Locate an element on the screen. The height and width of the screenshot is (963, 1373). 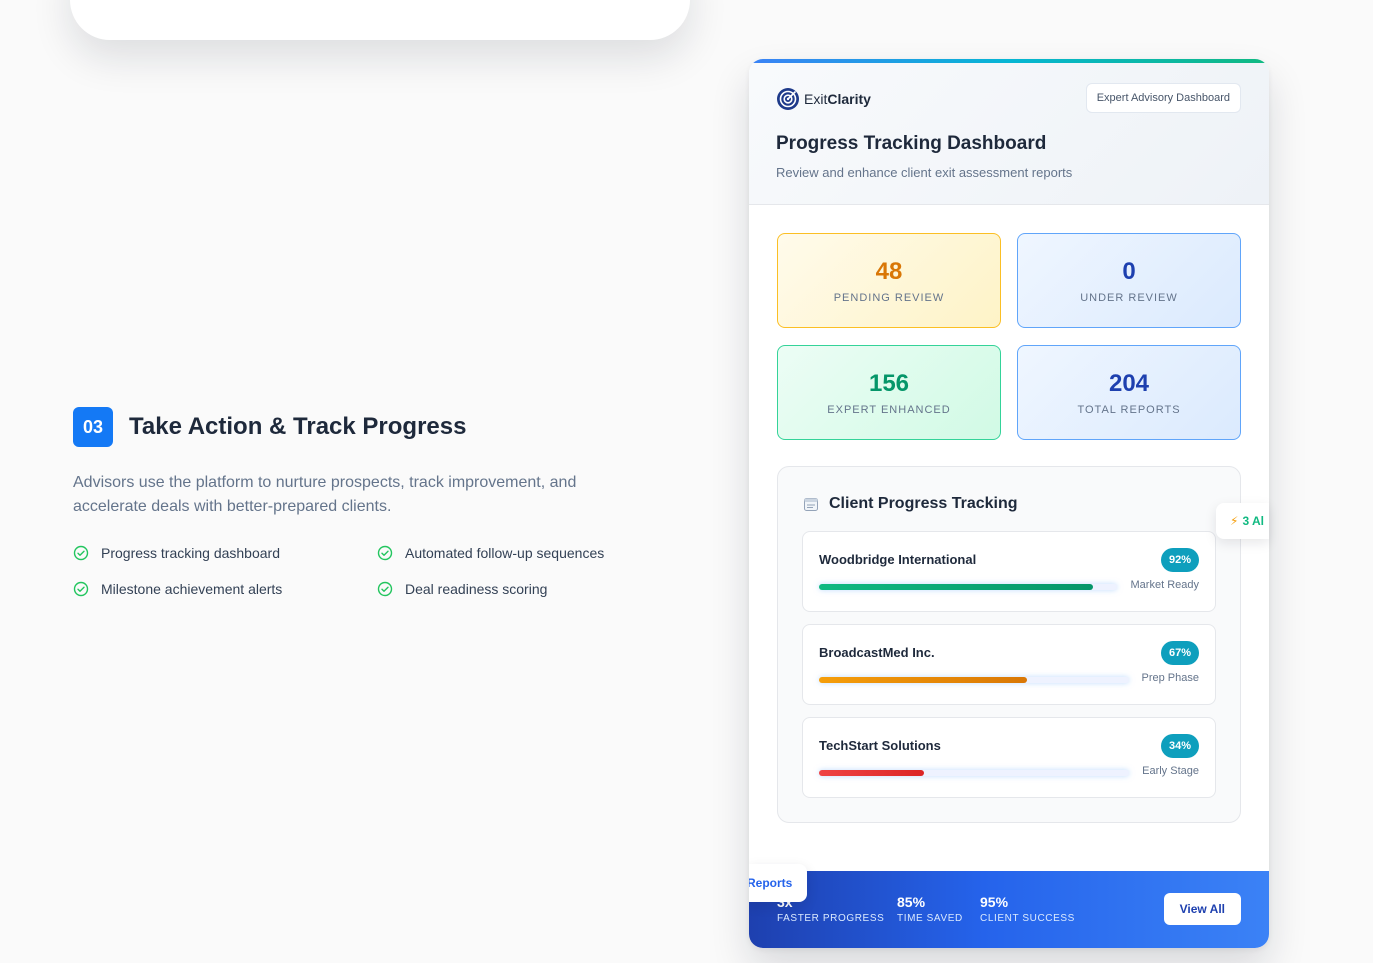
reports-chip-label: Reports is located at coordinates (771, 883).